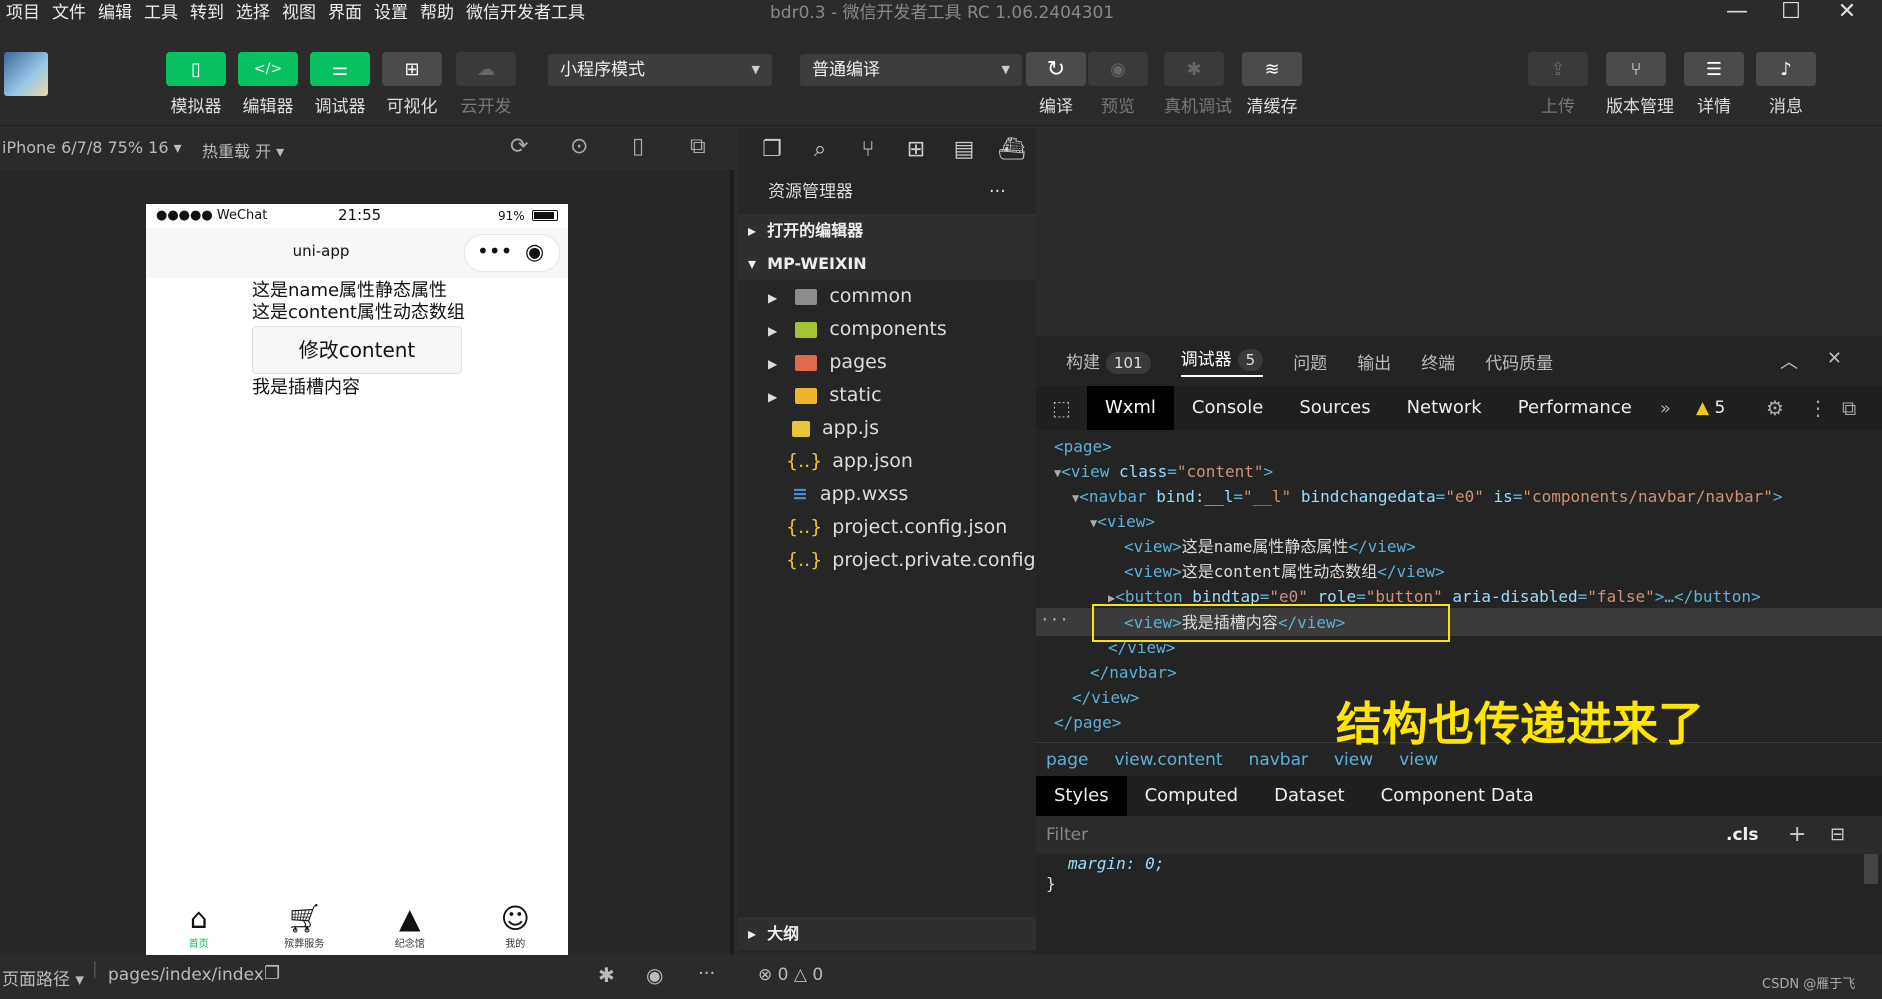 This screenshot has width=1882, height=999. I want to click on menu-help: 帮助, so click(437, 13).